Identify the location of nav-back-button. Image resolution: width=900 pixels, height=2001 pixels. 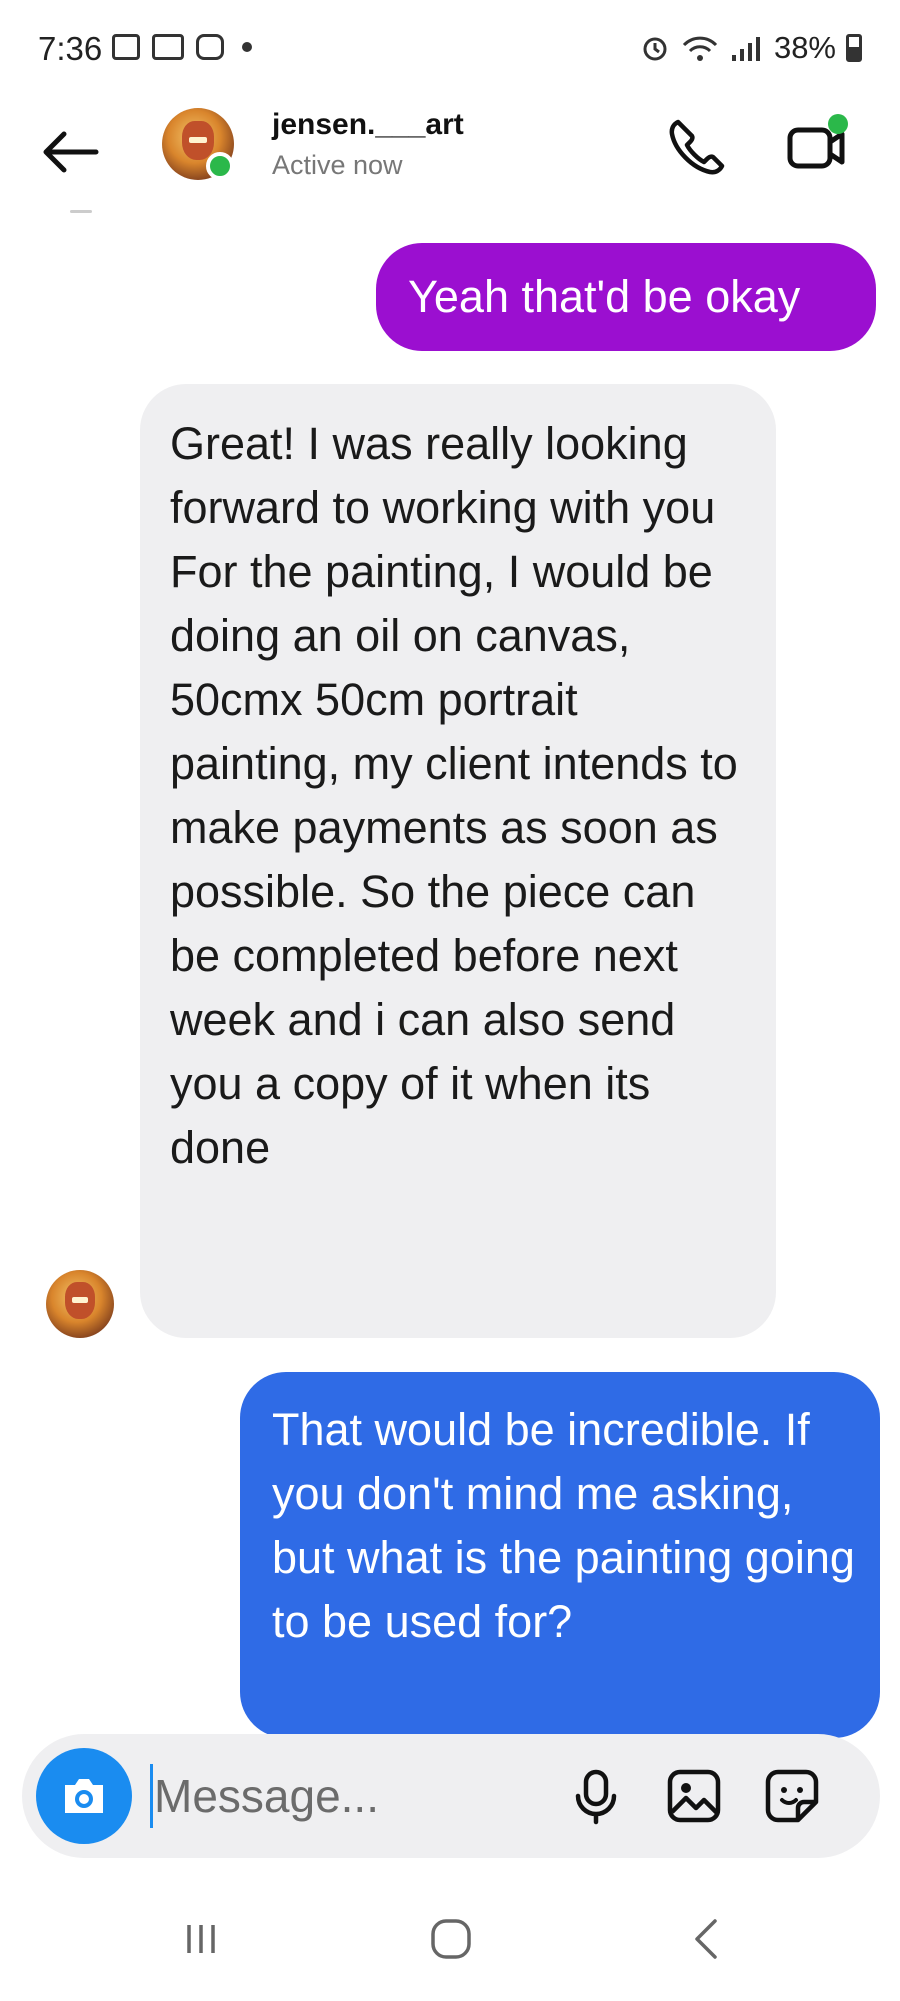
(707, 1939).